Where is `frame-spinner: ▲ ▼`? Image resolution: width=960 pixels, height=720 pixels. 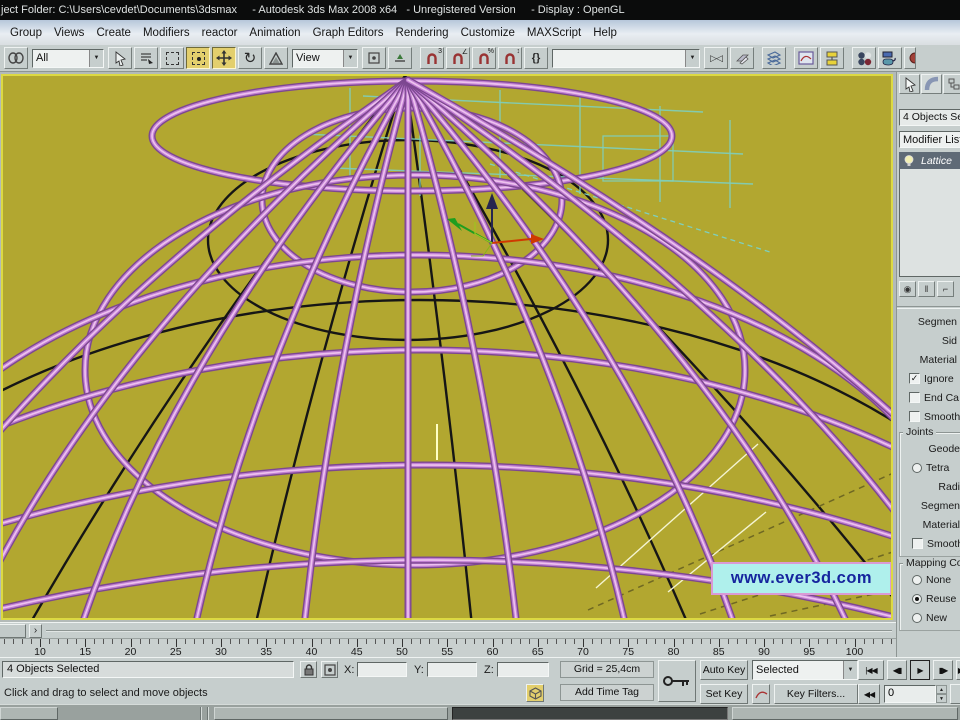
frame-spinner: ▲ ▼ is located at coordinates (941, 694).